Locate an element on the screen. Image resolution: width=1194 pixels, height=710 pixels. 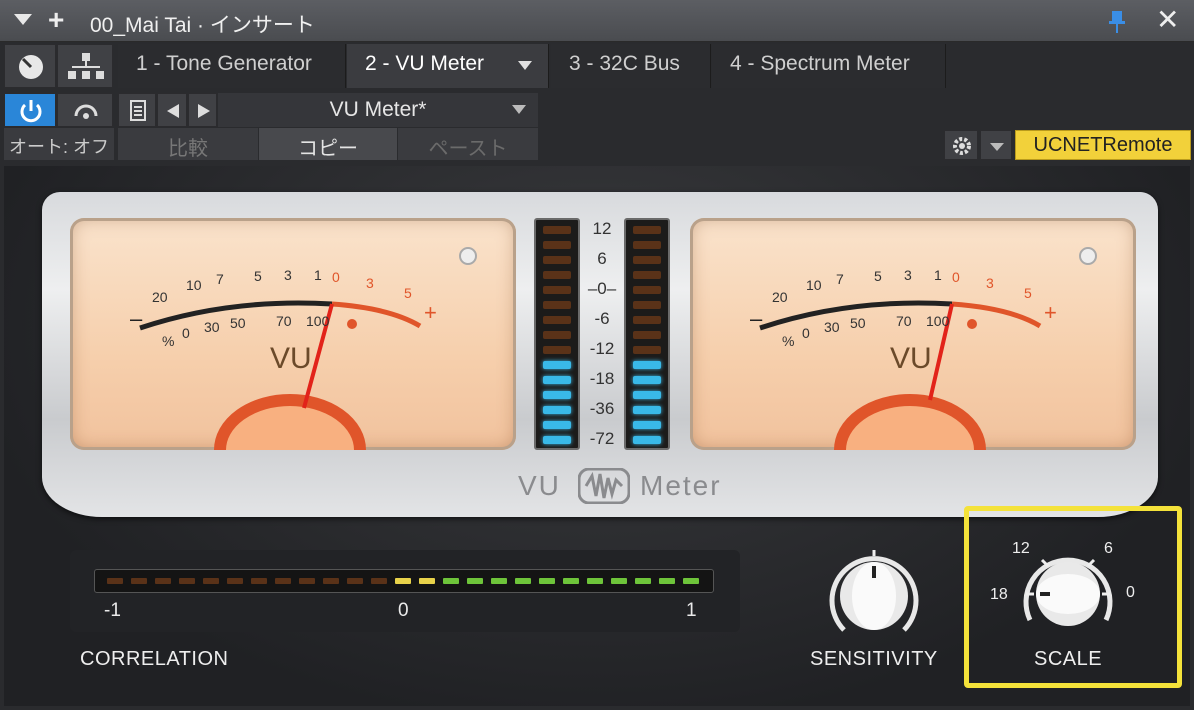
preset-dropdown-arrow-icon is located at coordinates (519, 109).